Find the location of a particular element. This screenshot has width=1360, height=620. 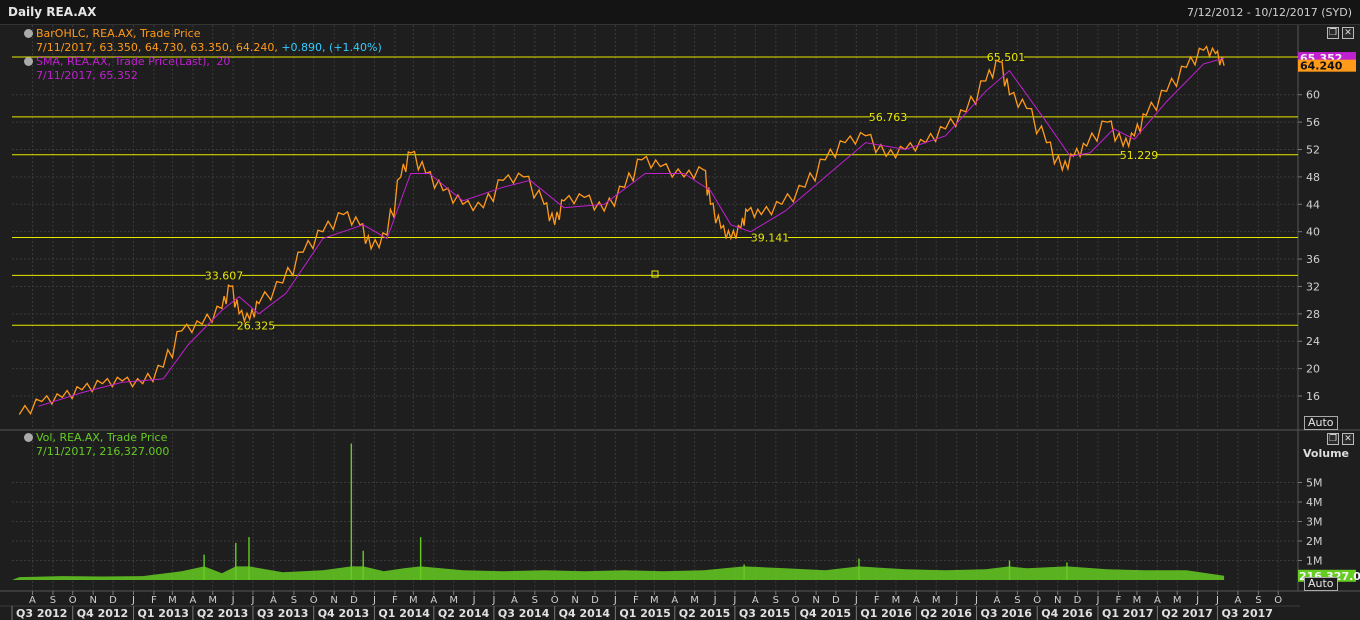

y-tick-label: 32 is located at coordinates (1313, 286).